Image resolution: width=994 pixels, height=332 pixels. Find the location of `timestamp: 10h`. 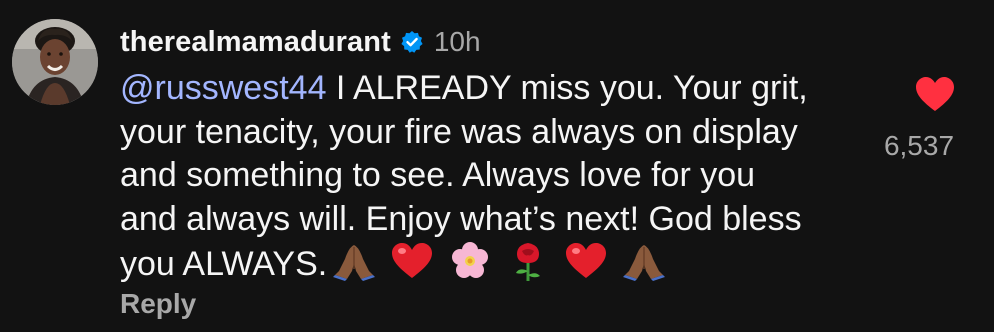

timestamp: 10h is located at coordinates (457, 41).